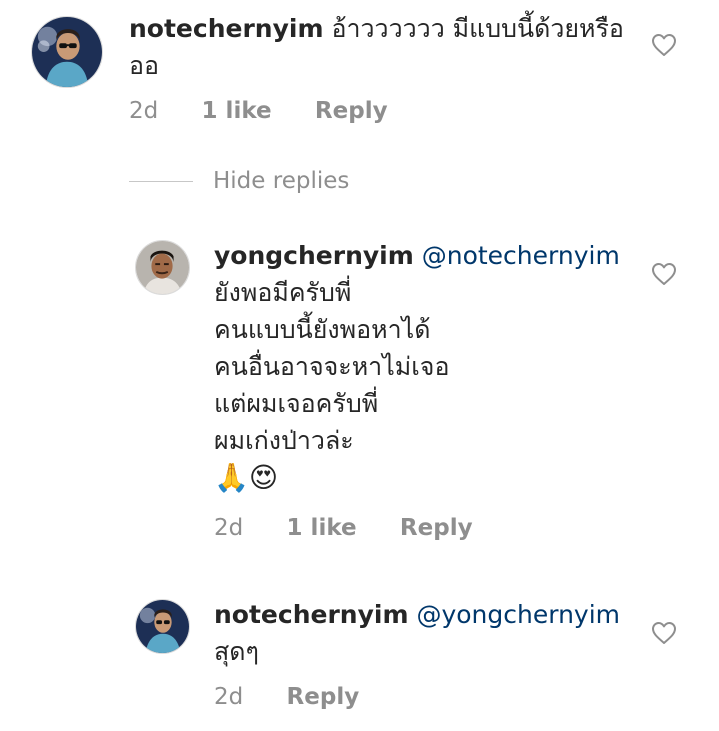 The image size is (719, 731). Describe the element at coordinates (477, 28) in the screenshot. I see `comment-body-line: อ้าวววววว มีแบบนี้ด้วยหรือ` at that location.